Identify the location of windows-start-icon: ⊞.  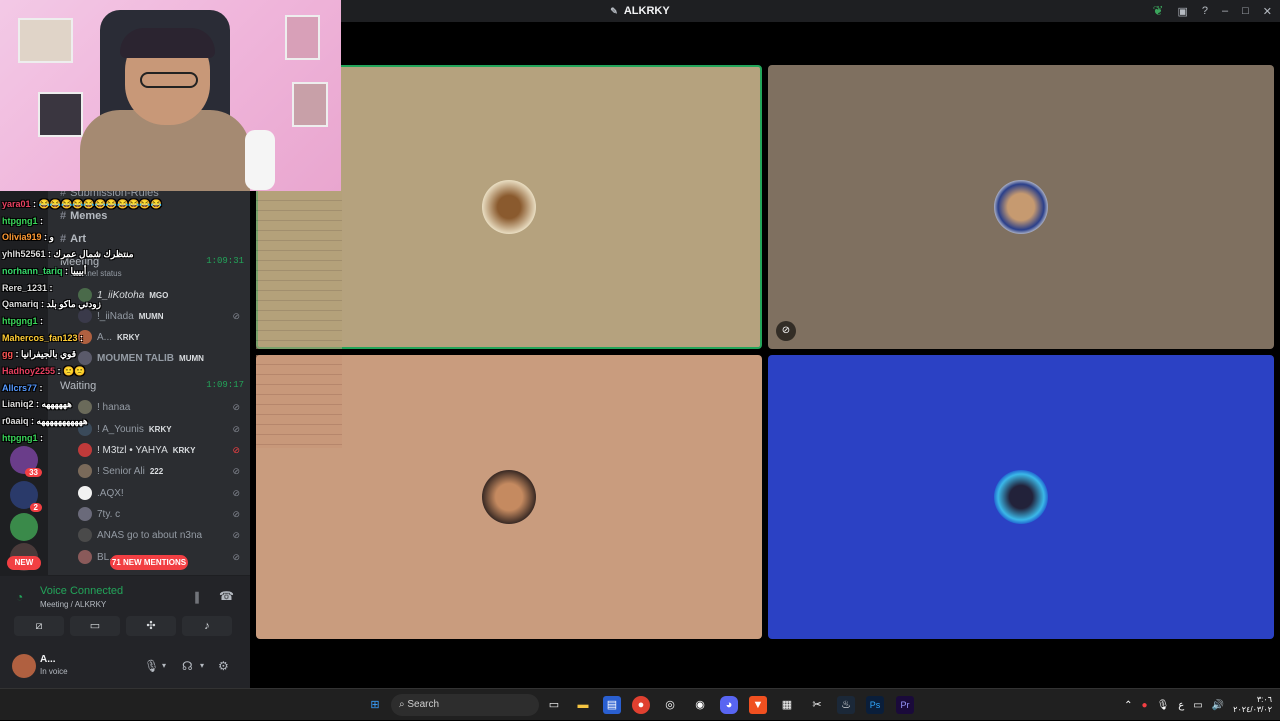
(375, 705).